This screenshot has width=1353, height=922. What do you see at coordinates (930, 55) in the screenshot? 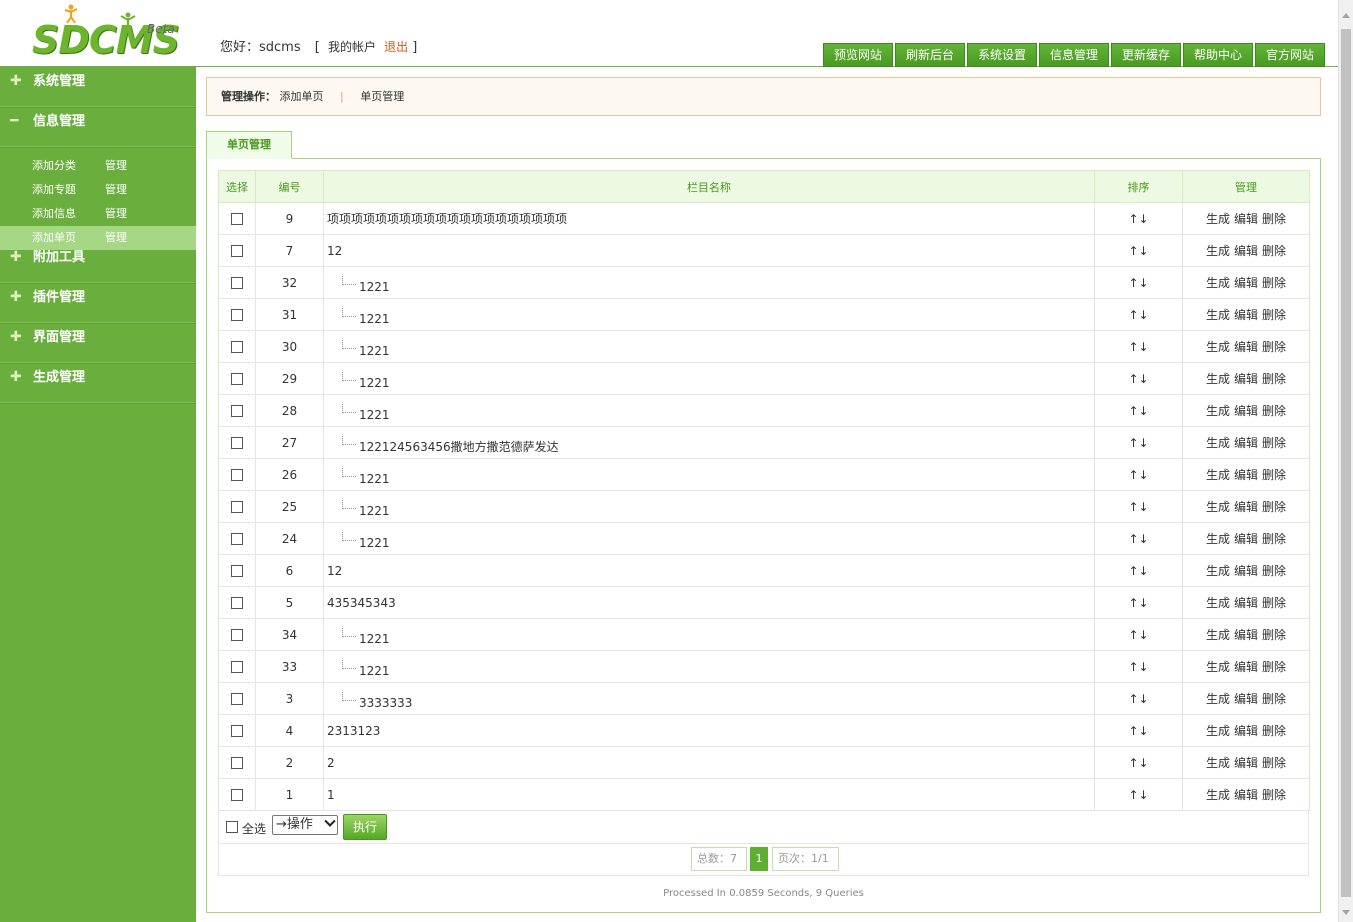
I see `nav-refresh-admin: 刷新后台` at bounding box center [930, 55].